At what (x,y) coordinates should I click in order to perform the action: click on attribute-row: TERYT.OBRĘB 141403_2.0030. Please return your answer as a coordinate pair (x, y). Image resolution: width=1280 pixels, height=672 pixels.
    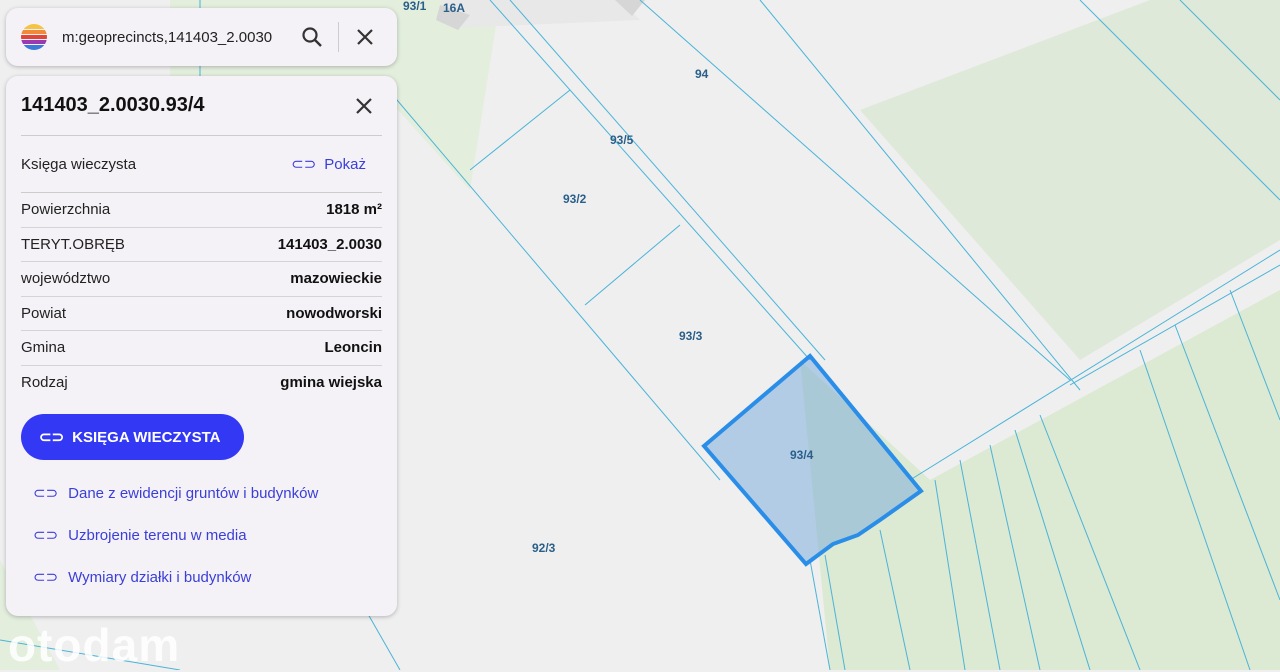
    Looking at the image, I should click on (201, 245).